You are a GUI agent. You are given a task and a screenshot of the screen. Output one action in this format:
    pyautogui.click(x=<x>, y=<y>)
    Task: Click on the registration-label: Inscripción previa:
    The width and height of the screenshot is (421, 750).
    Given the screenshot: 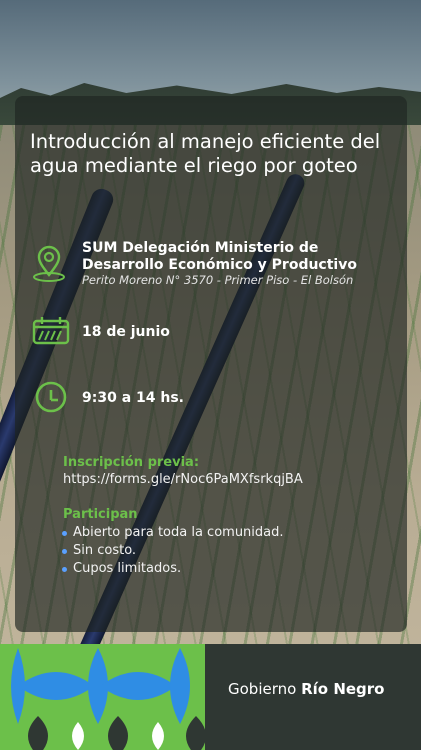 What is the action you would take?
    pyautogui.click(x=131, y=462)
    